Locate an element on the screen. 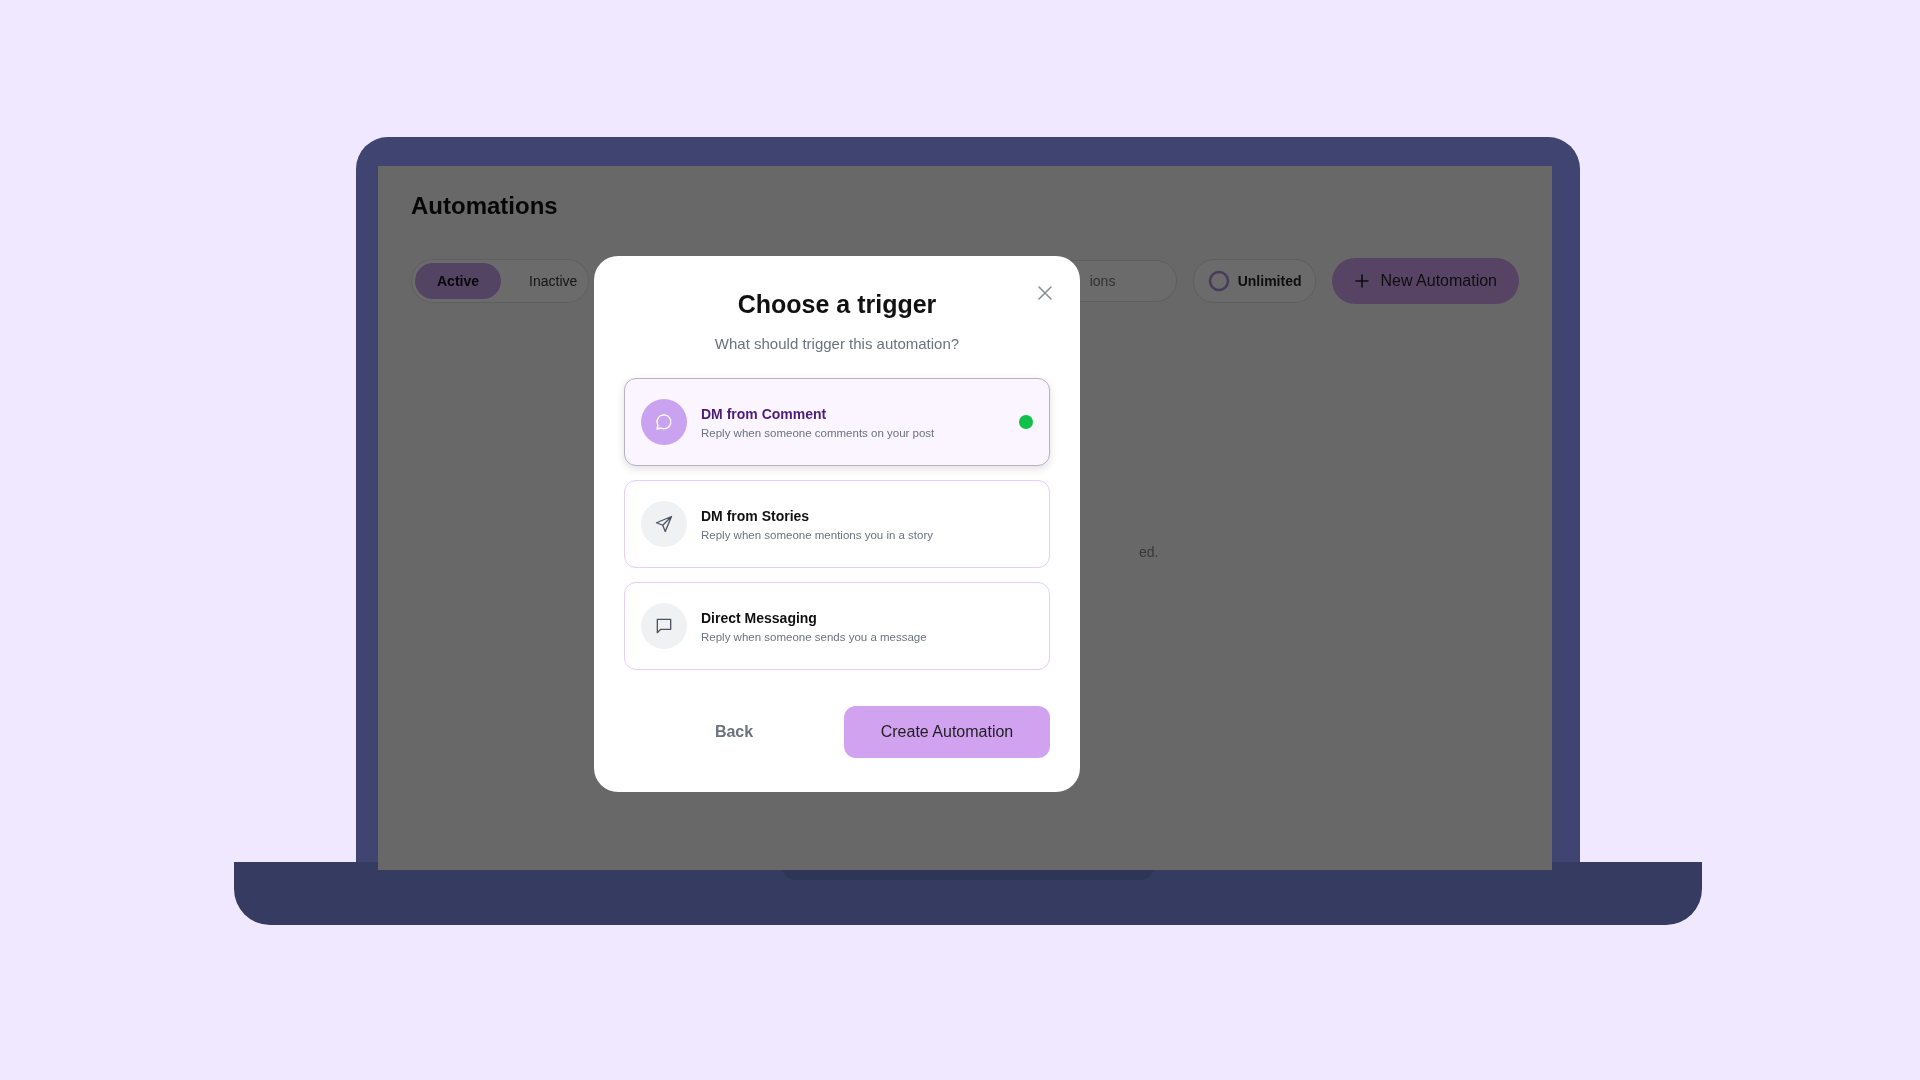 Image resolution: width=1920 pixels, height=1080 pixels. option-title: DM from Stories is located at coordinates (756, 515).